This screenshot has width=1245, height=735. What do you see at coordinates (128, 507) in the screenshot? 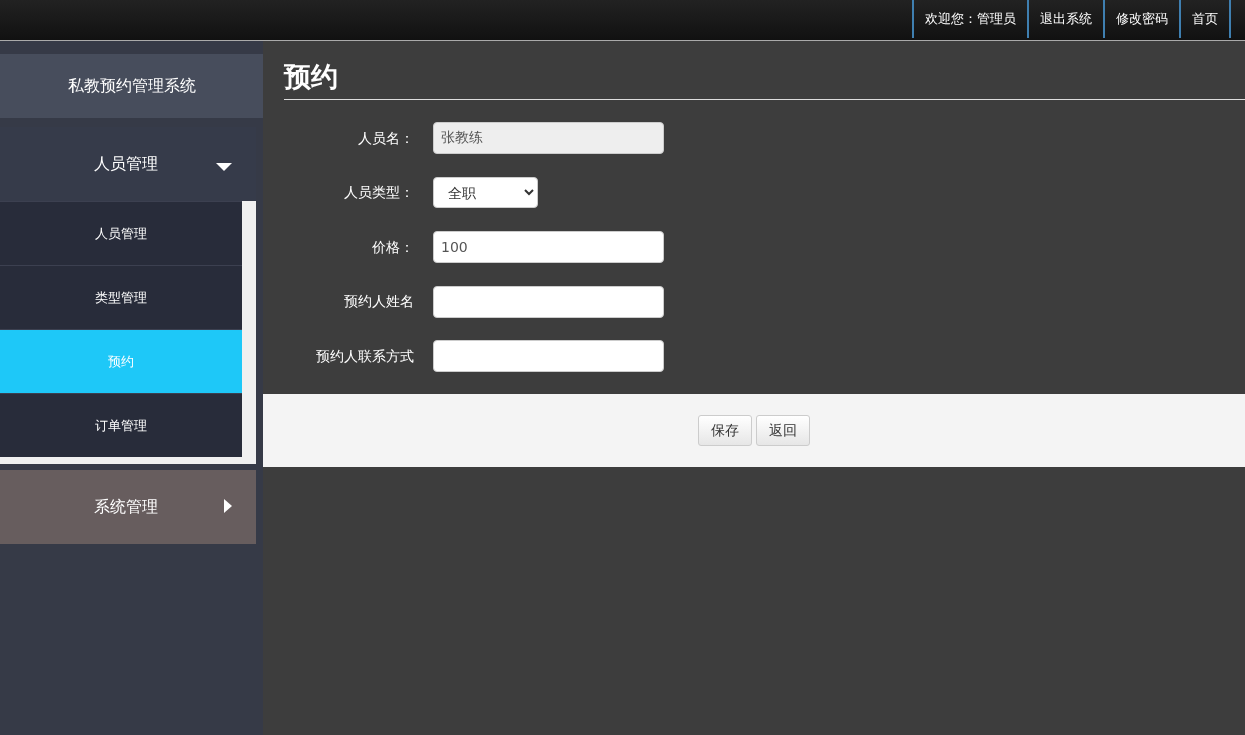
I see `menu-group-header: 系统管理` at bounding box center [128, 507].